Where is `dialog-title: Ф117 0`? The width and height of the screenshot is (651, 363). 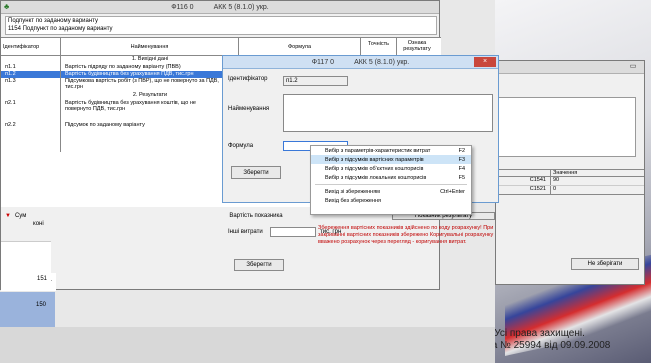
dialog-title: Ф117 0 is located at coordinates (323, 62).